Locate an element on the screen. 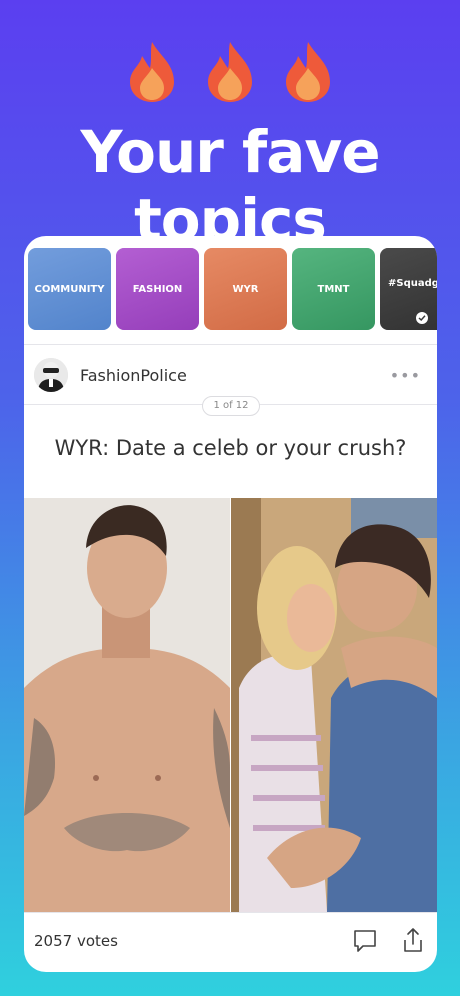 The height and width of the screenshot is (996, 460). avatar is located at coordinates (51, 375).